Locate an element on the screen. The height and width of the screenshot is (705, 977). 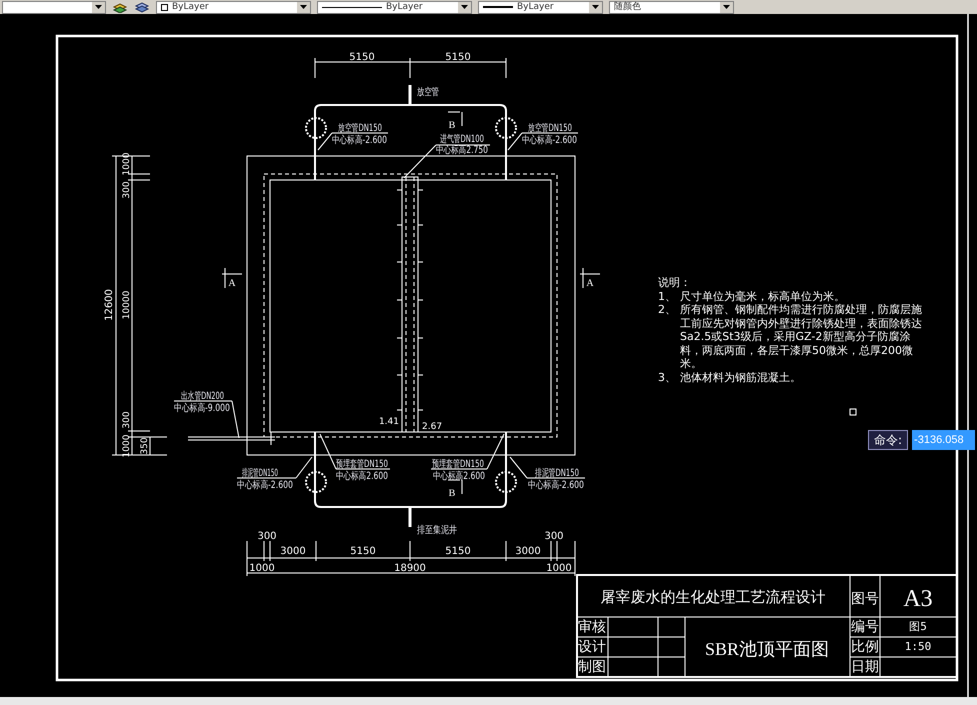
drawing-title: SBR池顶平面图 is located at coordinates (767, 649).